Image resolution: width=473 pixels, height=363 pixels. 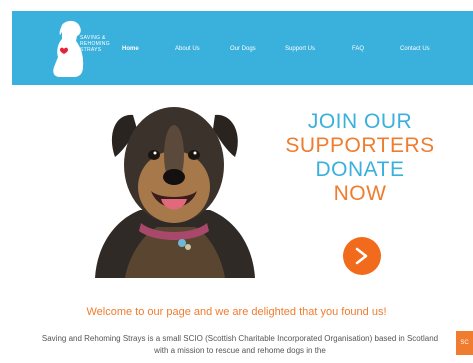 What do you see at coordinates (187, 49) in the screenshot?
I see `nav-about-us: About Us` at bounding box center [187, 49].